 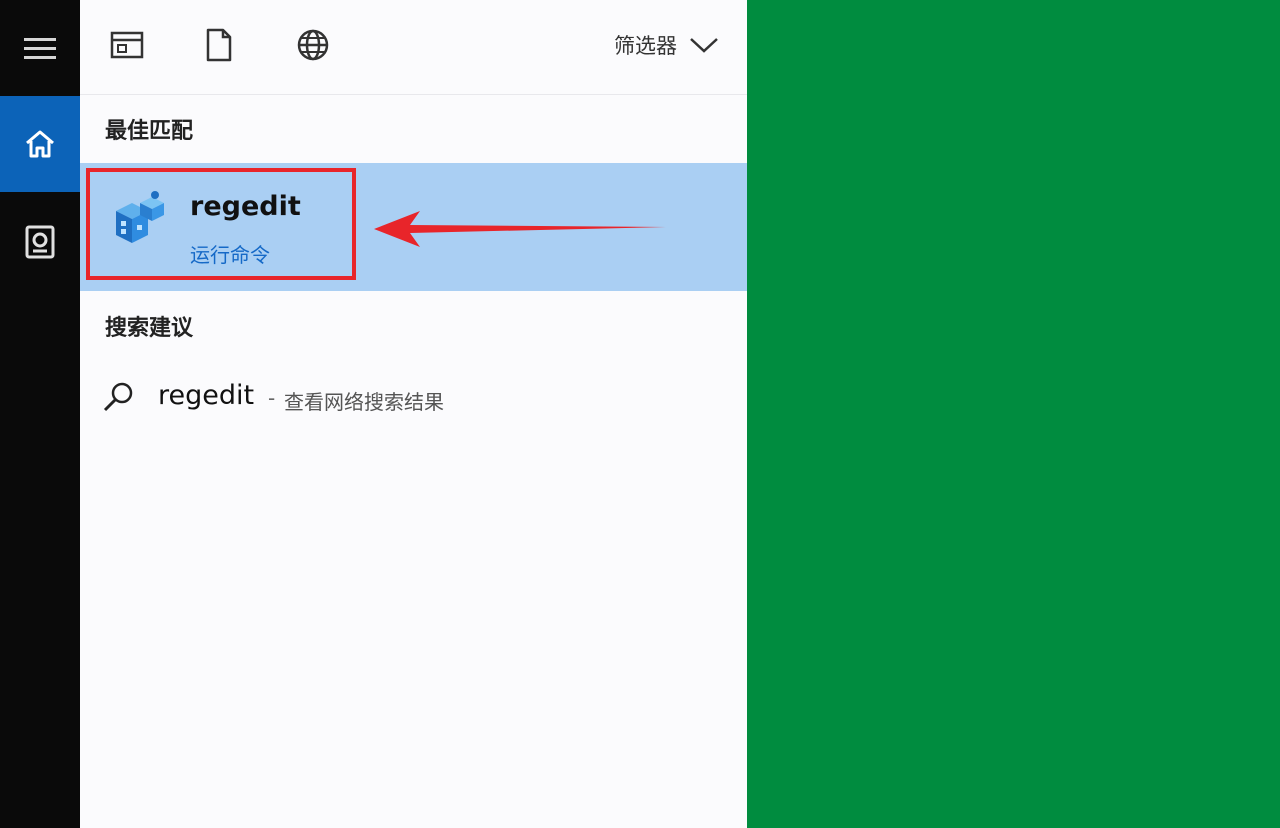 What do you see at coordinates (149, 328) in the screenshot?
I see `search-suggestions-heading: 搜索建议` at bounding box center [149, 328].